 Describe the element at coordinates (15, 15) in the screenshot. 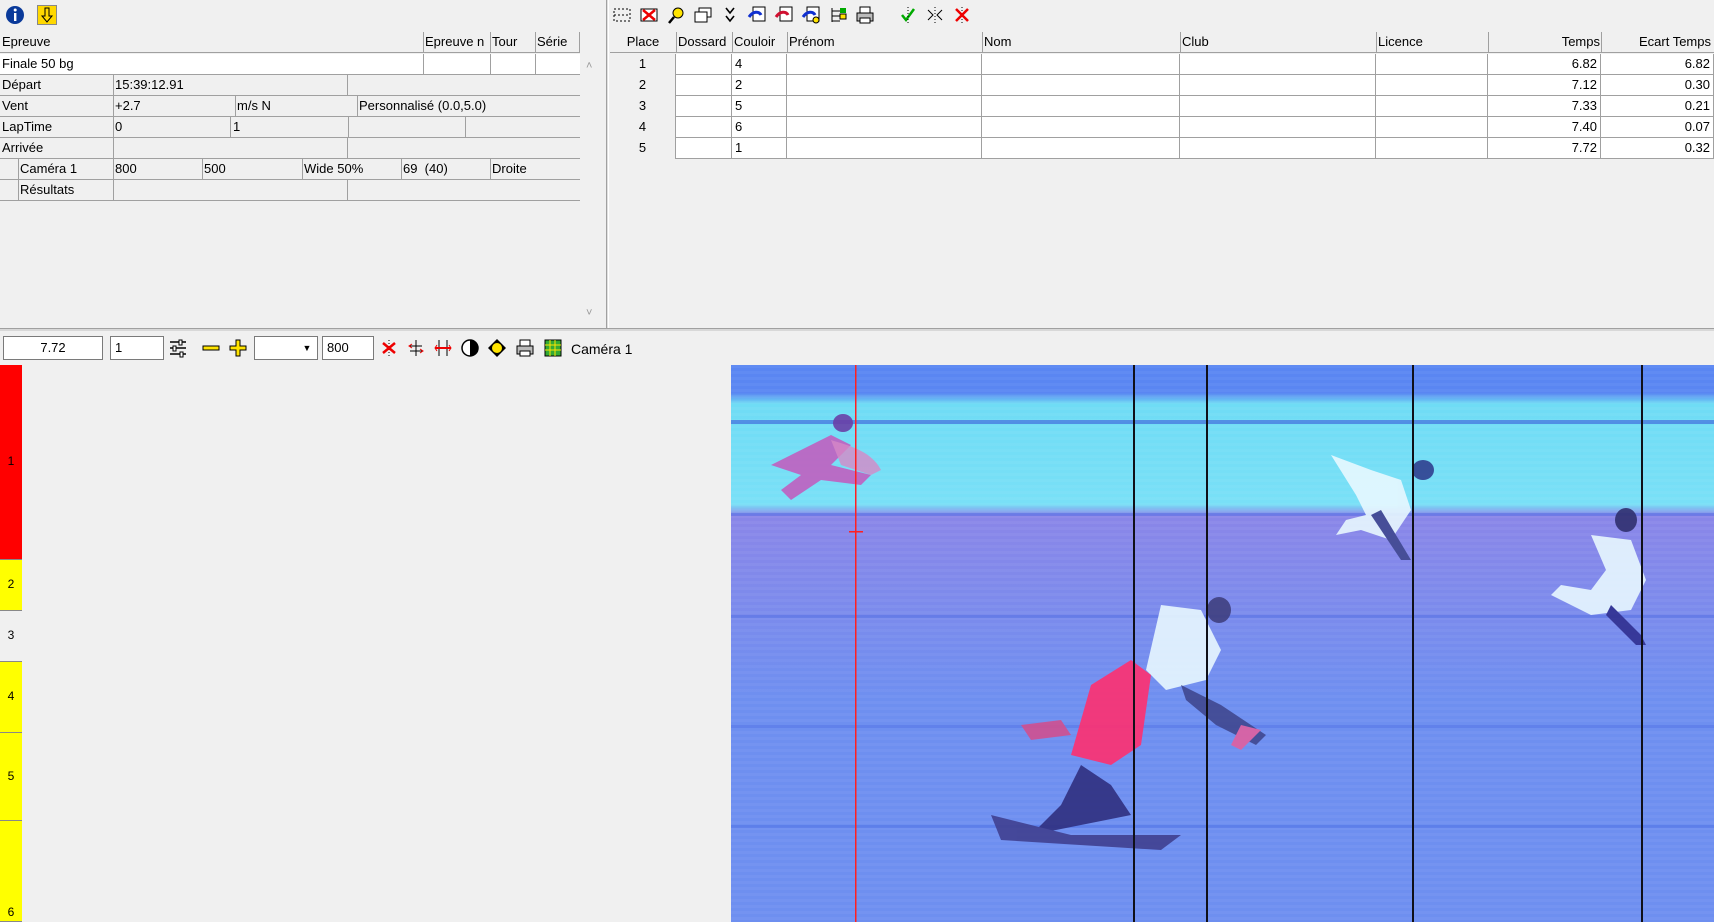

I see `info-icon` at that location.